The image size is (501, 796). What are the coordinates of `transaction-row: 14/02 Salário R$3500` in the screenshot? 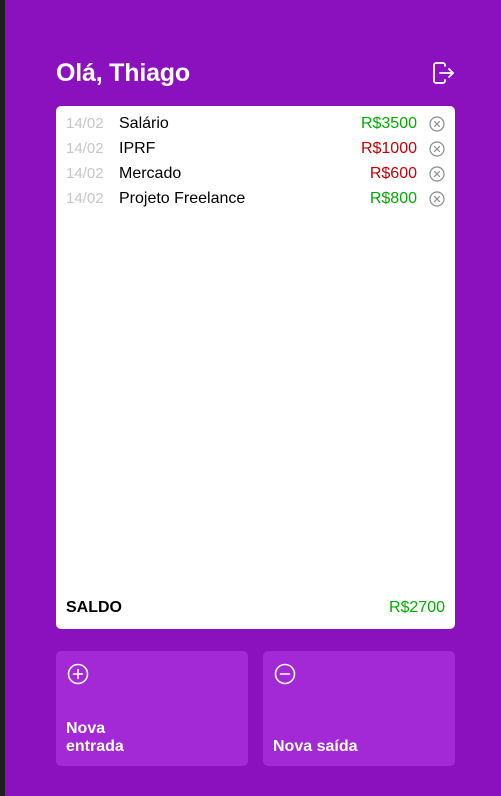 It's located at (255, 123).